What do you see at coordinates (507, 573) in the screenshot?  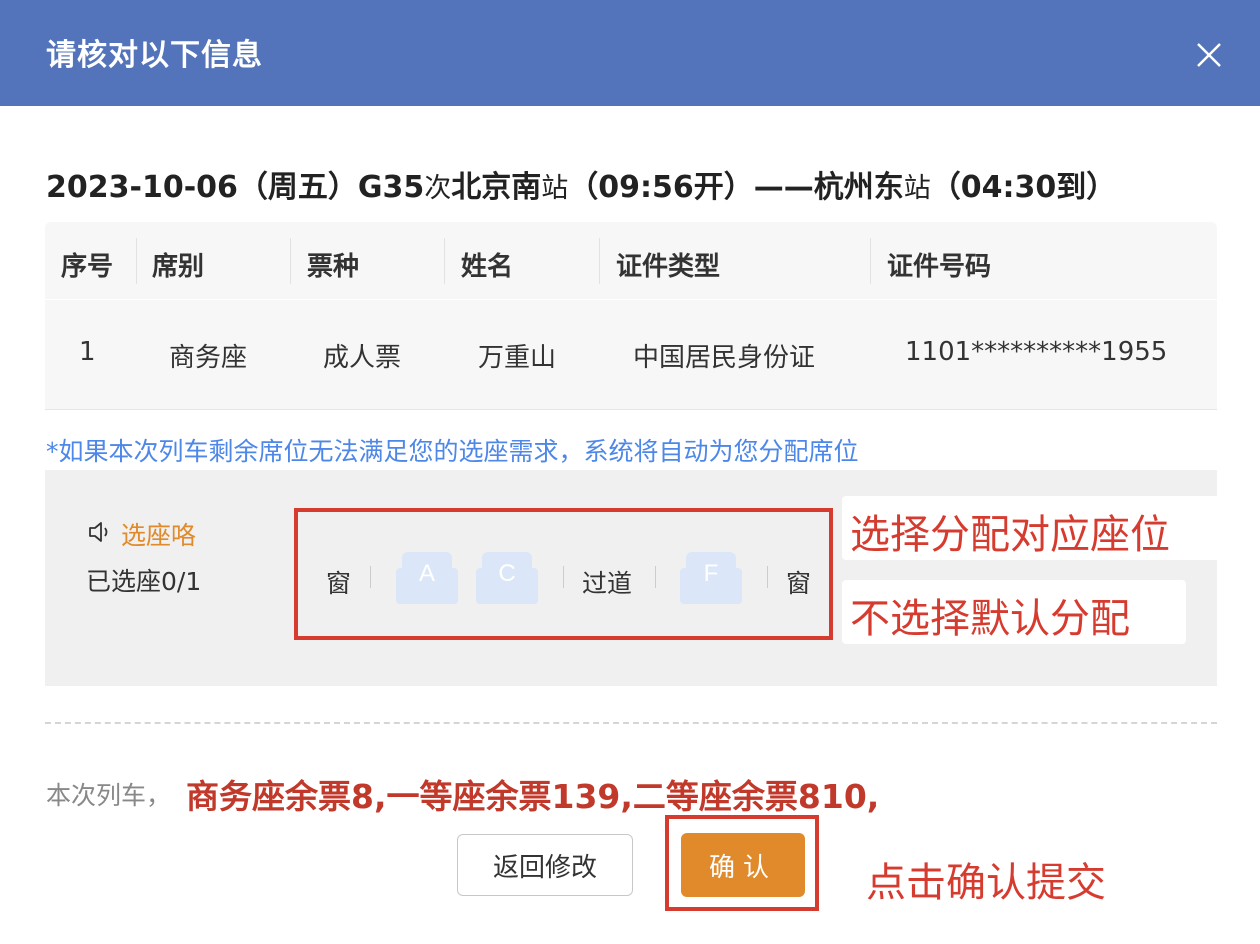 I see `seat-letter: C` at bounding box center [507, 573].